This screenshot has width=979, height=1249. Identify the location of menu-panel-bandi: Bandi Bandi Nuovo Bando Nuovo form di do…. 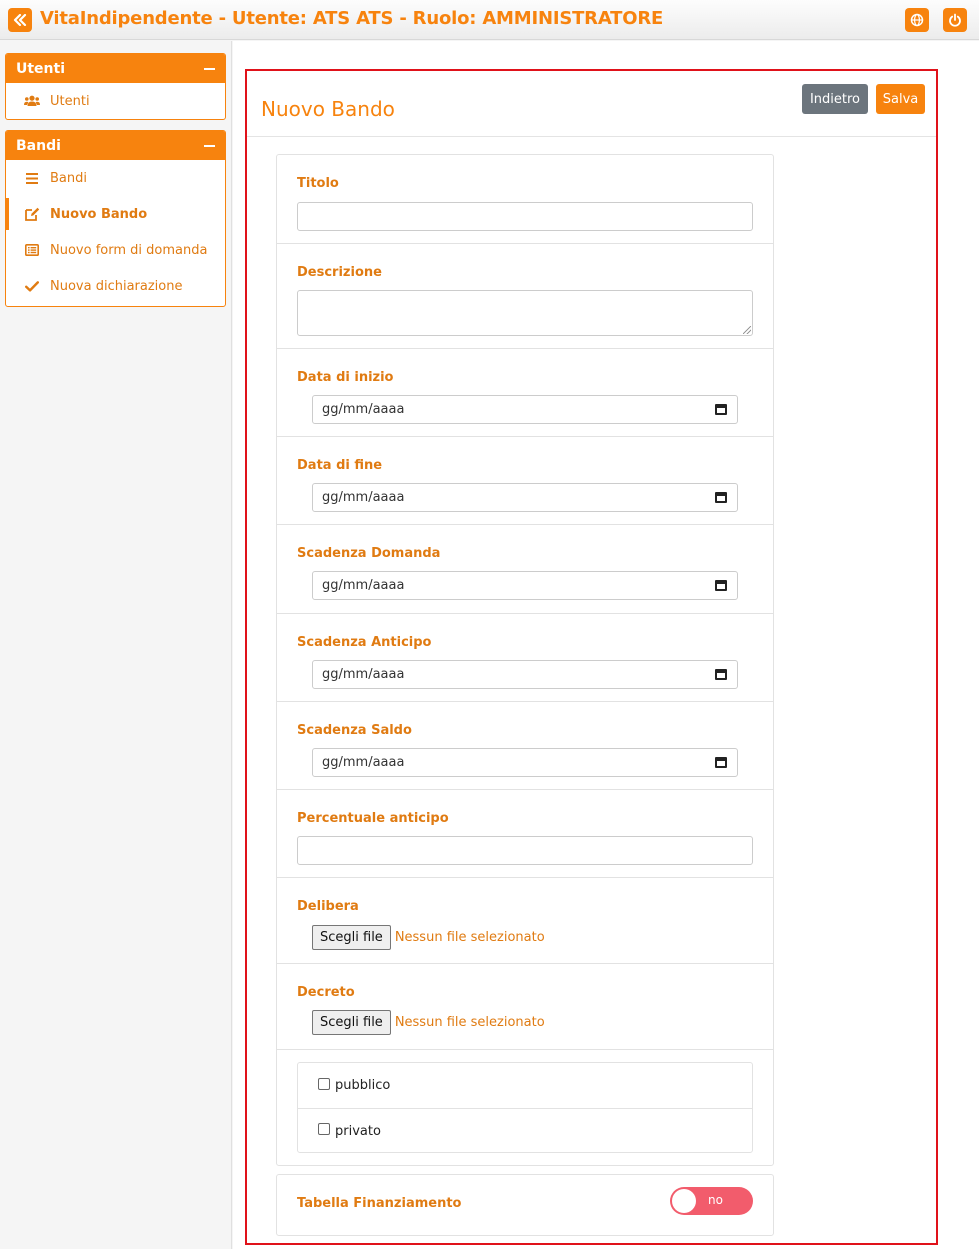
(115, 218).